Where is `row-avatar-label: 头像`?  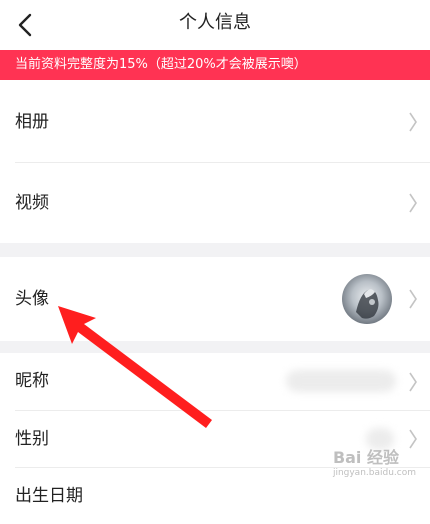 row-avatar-label: 头像 is located at coordinates (32, 299).